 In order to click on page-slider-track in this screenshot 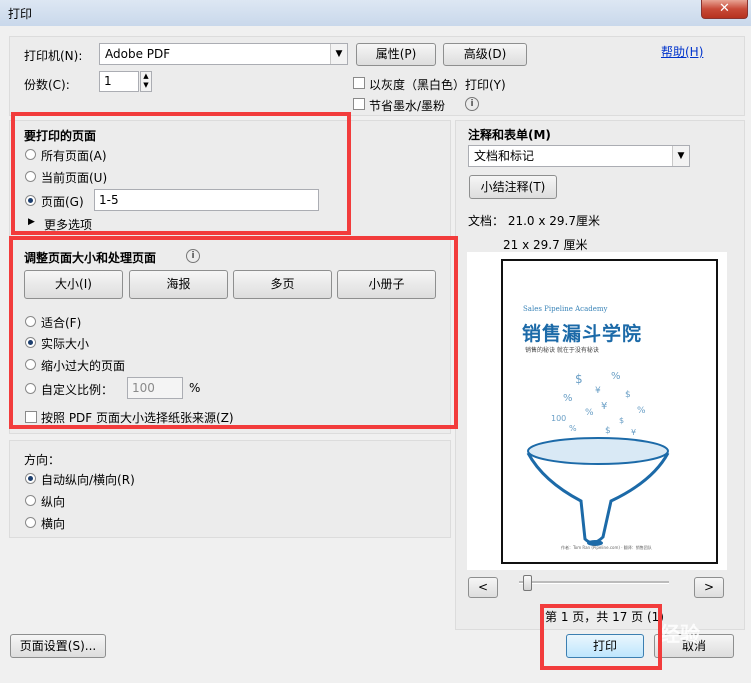, I will do `click(594, 582)`.